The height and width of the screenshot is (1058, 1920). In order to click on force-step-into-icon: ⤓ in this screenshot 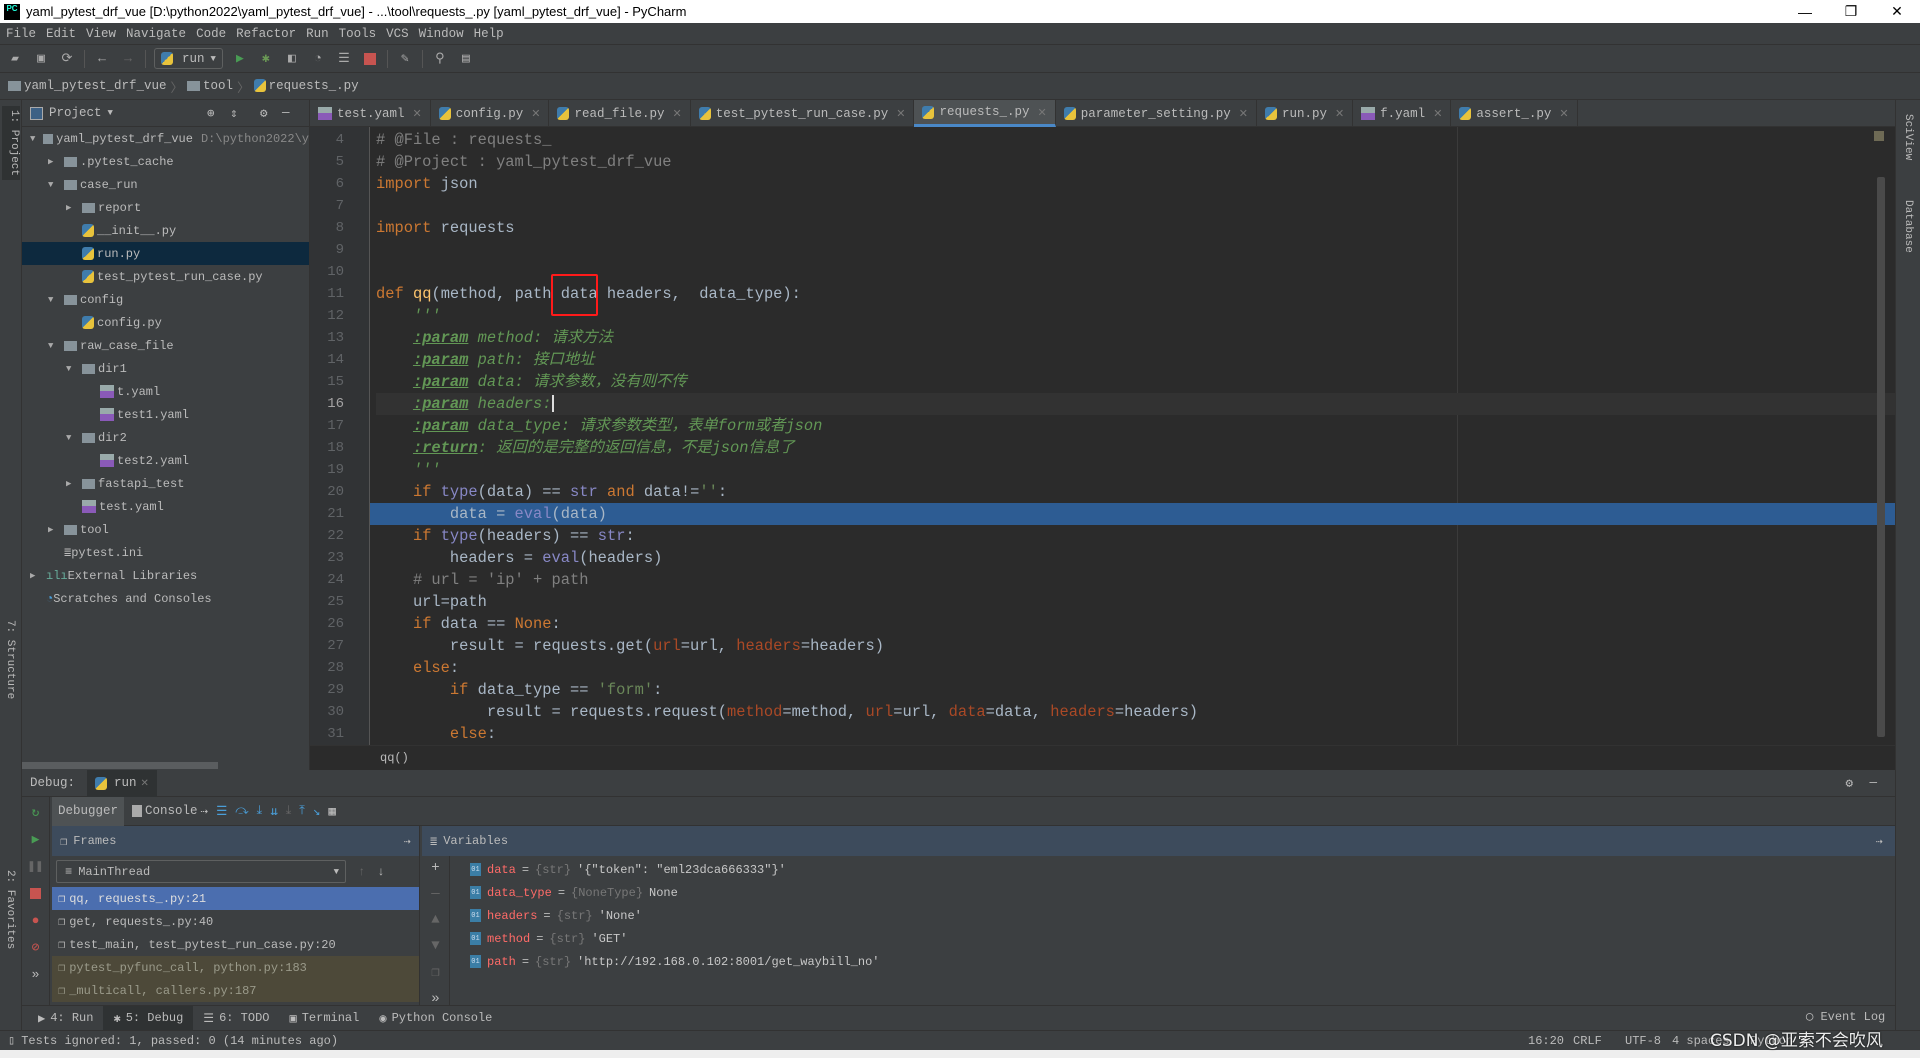, I will do `click(289, 811)`.